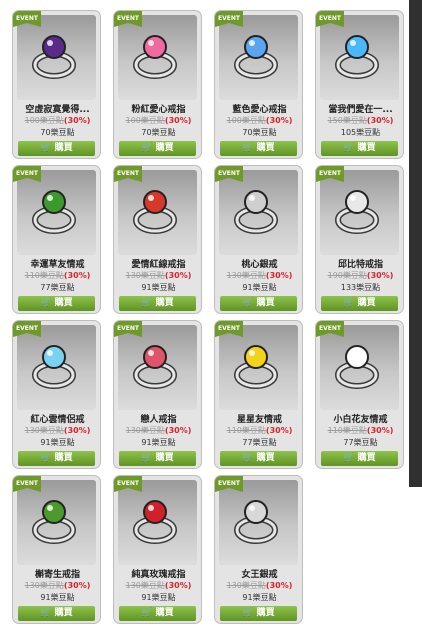  Describe the element at coordinates (359, 394) in the screenshot. I see `item-card: EVENT 小白花友情戒 110樂豆點(30%) 77樂豆點 🛒 購買` at that location.